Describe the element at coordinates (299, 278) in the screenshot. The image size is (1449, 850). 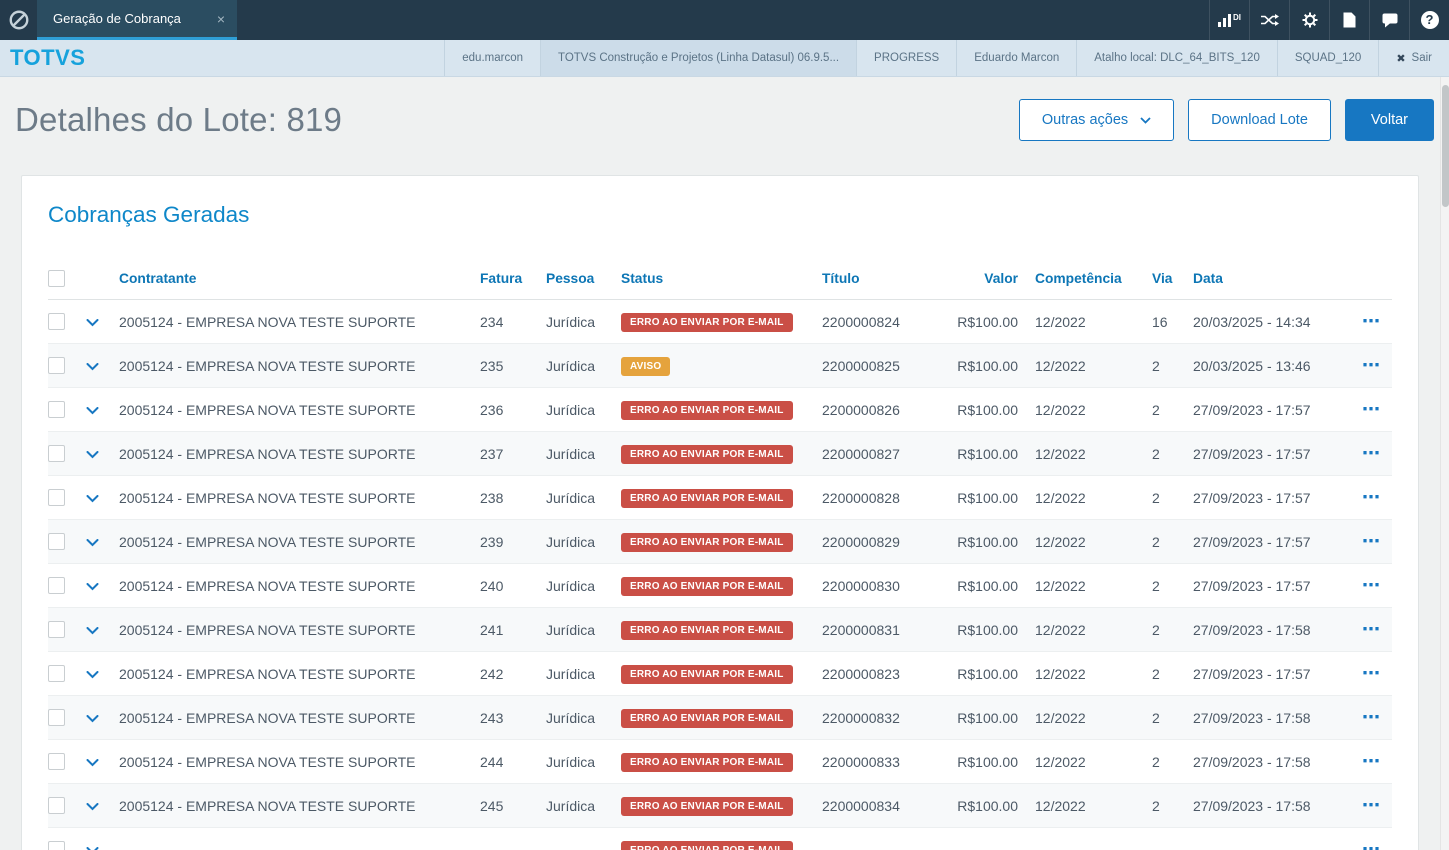
I see `column-header-contratante: Contratante` at that location.